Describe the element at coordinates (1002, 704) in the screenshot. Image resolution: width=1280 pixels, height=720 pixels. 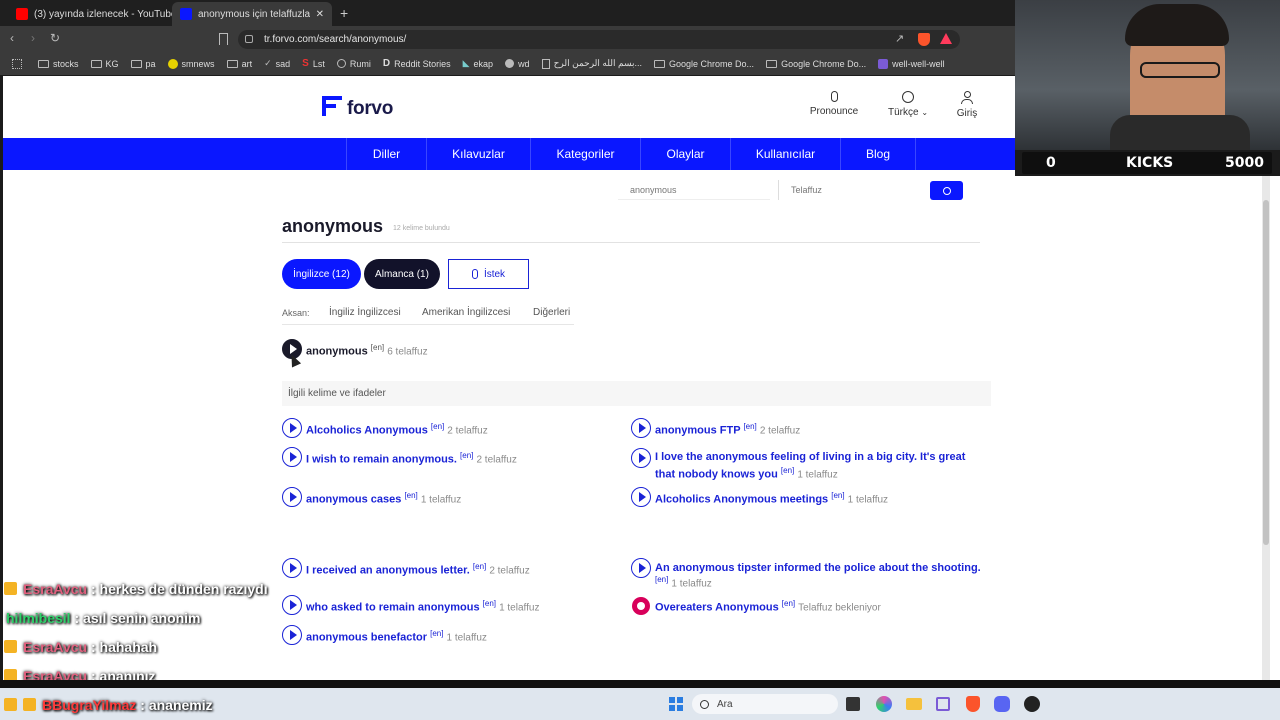
I see `discord-icon` at that location.